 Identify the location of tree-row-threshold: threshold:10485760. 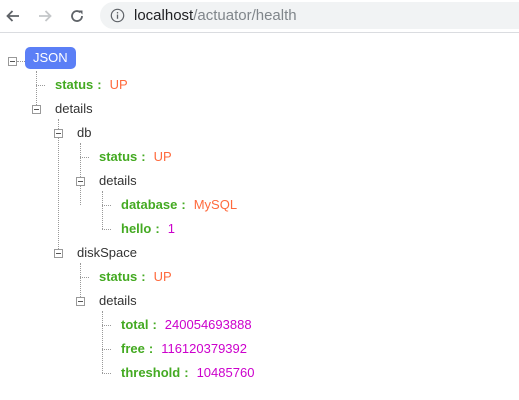
(187, 373).